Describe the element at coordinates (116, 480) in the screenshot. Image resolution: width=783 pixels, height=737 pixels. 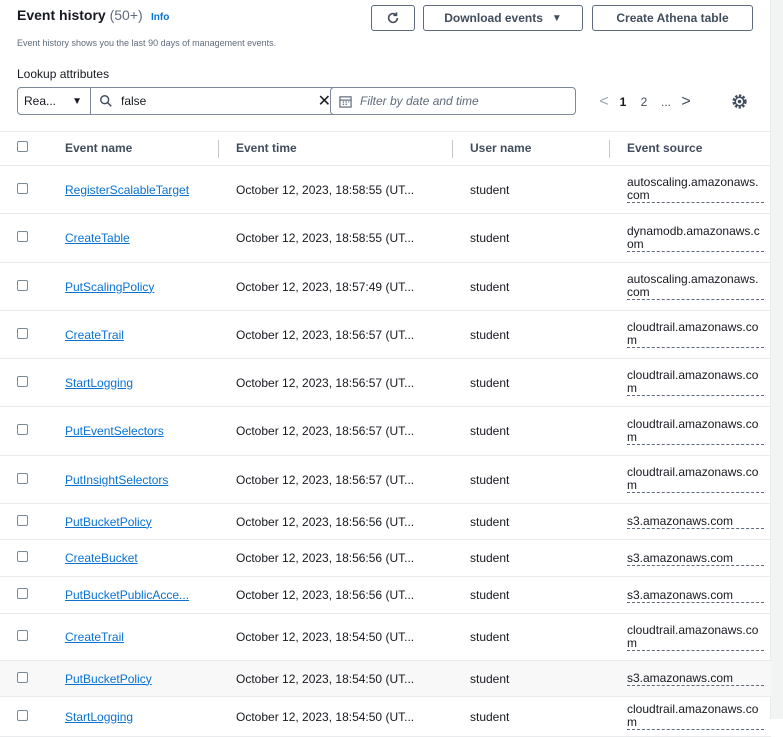
I see `event-name-link: PutInsightSelectors` at that location.